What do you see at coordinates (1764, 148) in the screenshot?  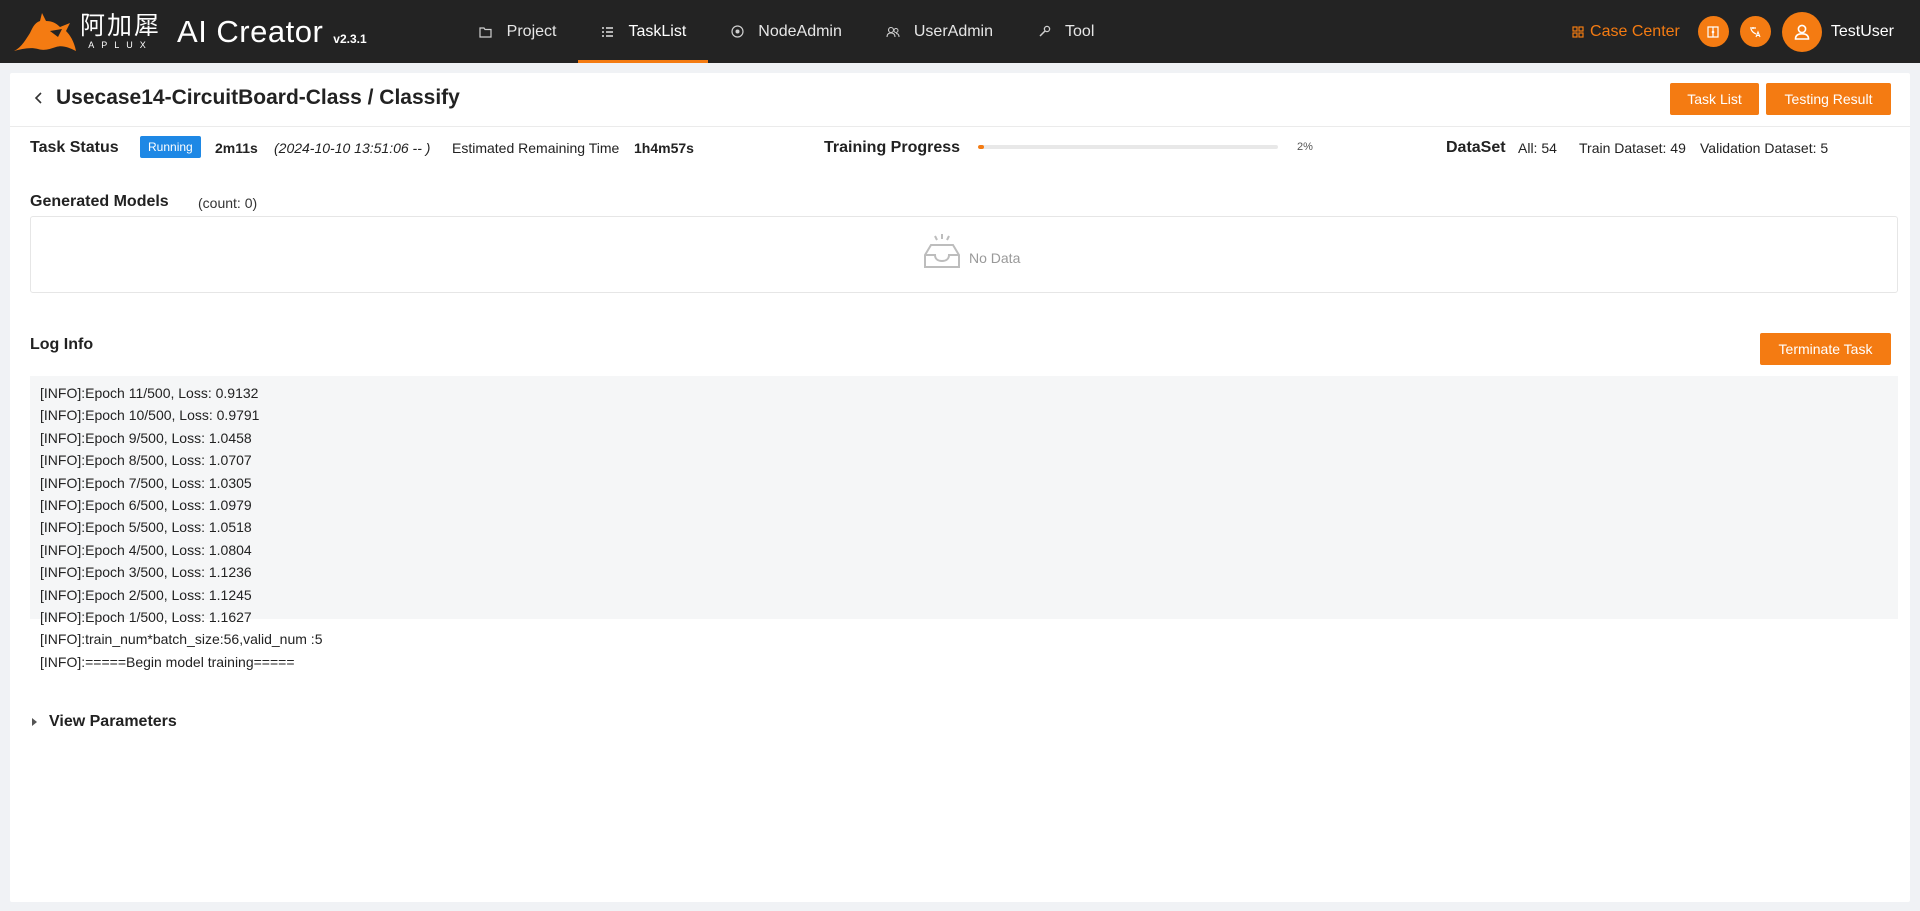 I see `dataset-validation: Validation Dataset: 5` at bounding box center [1764, 148].